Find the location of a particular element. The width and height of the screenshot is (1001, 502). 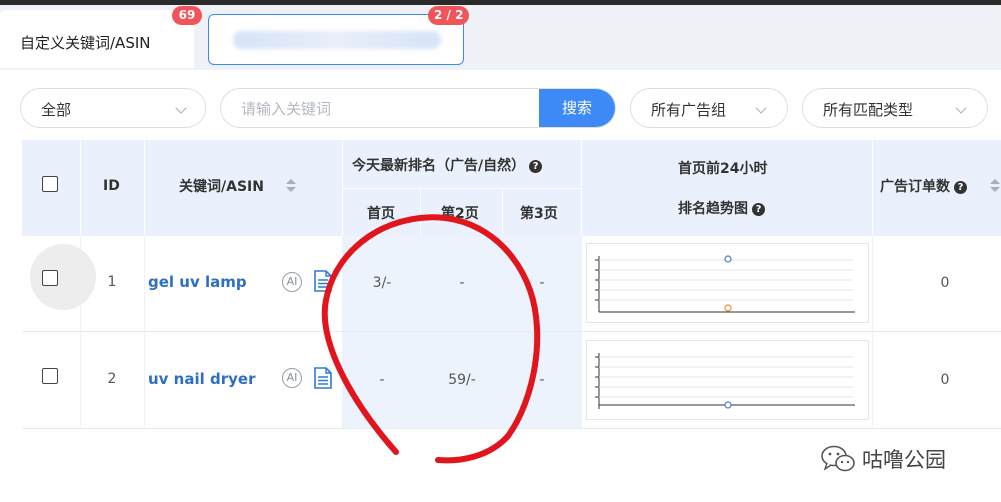

search-input is located at coordinates (391, 108).